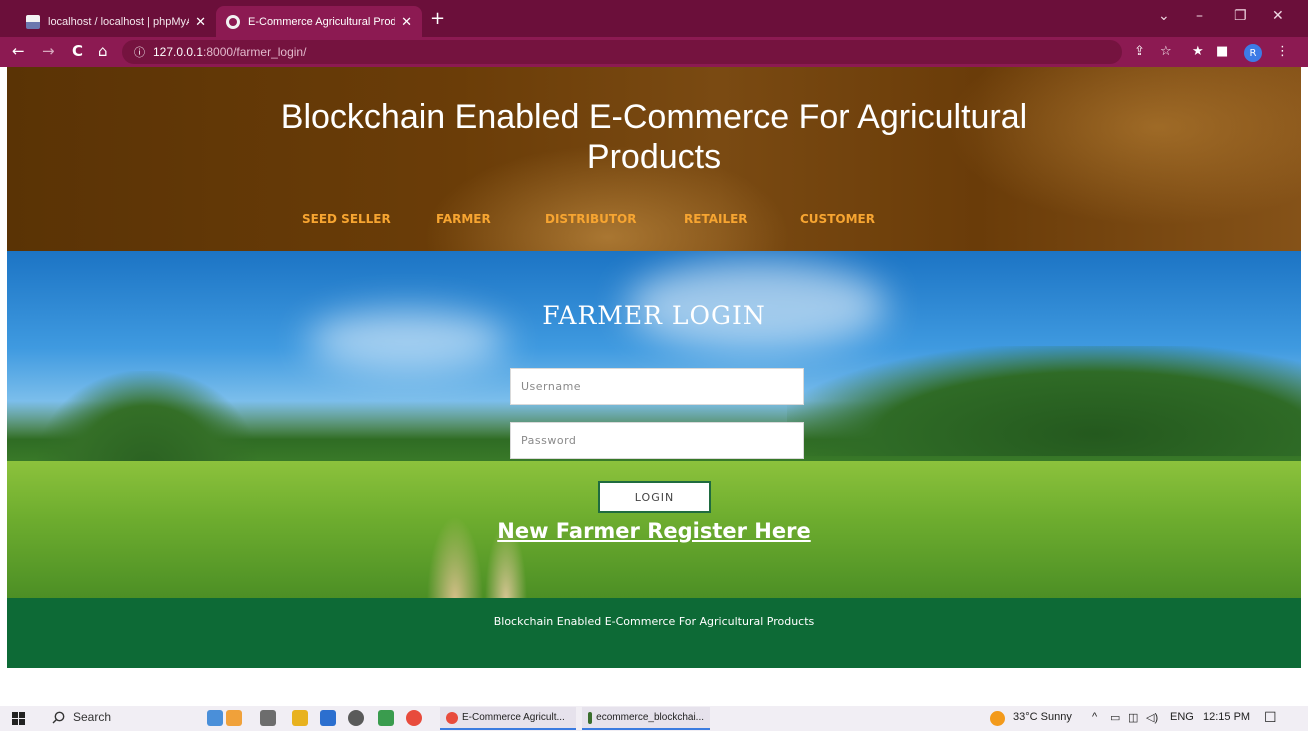  Describe the element at coordinates (300, 718) in the screenshot. I see `file-explorer-icon` at that location.